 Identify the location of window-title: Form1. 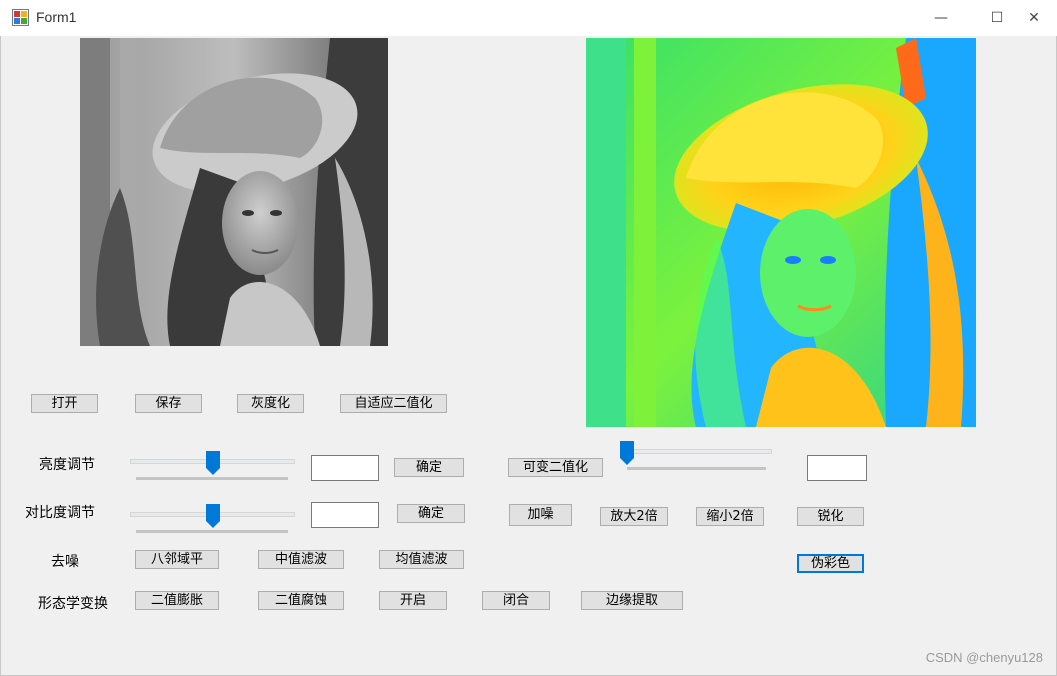
(56, 17).